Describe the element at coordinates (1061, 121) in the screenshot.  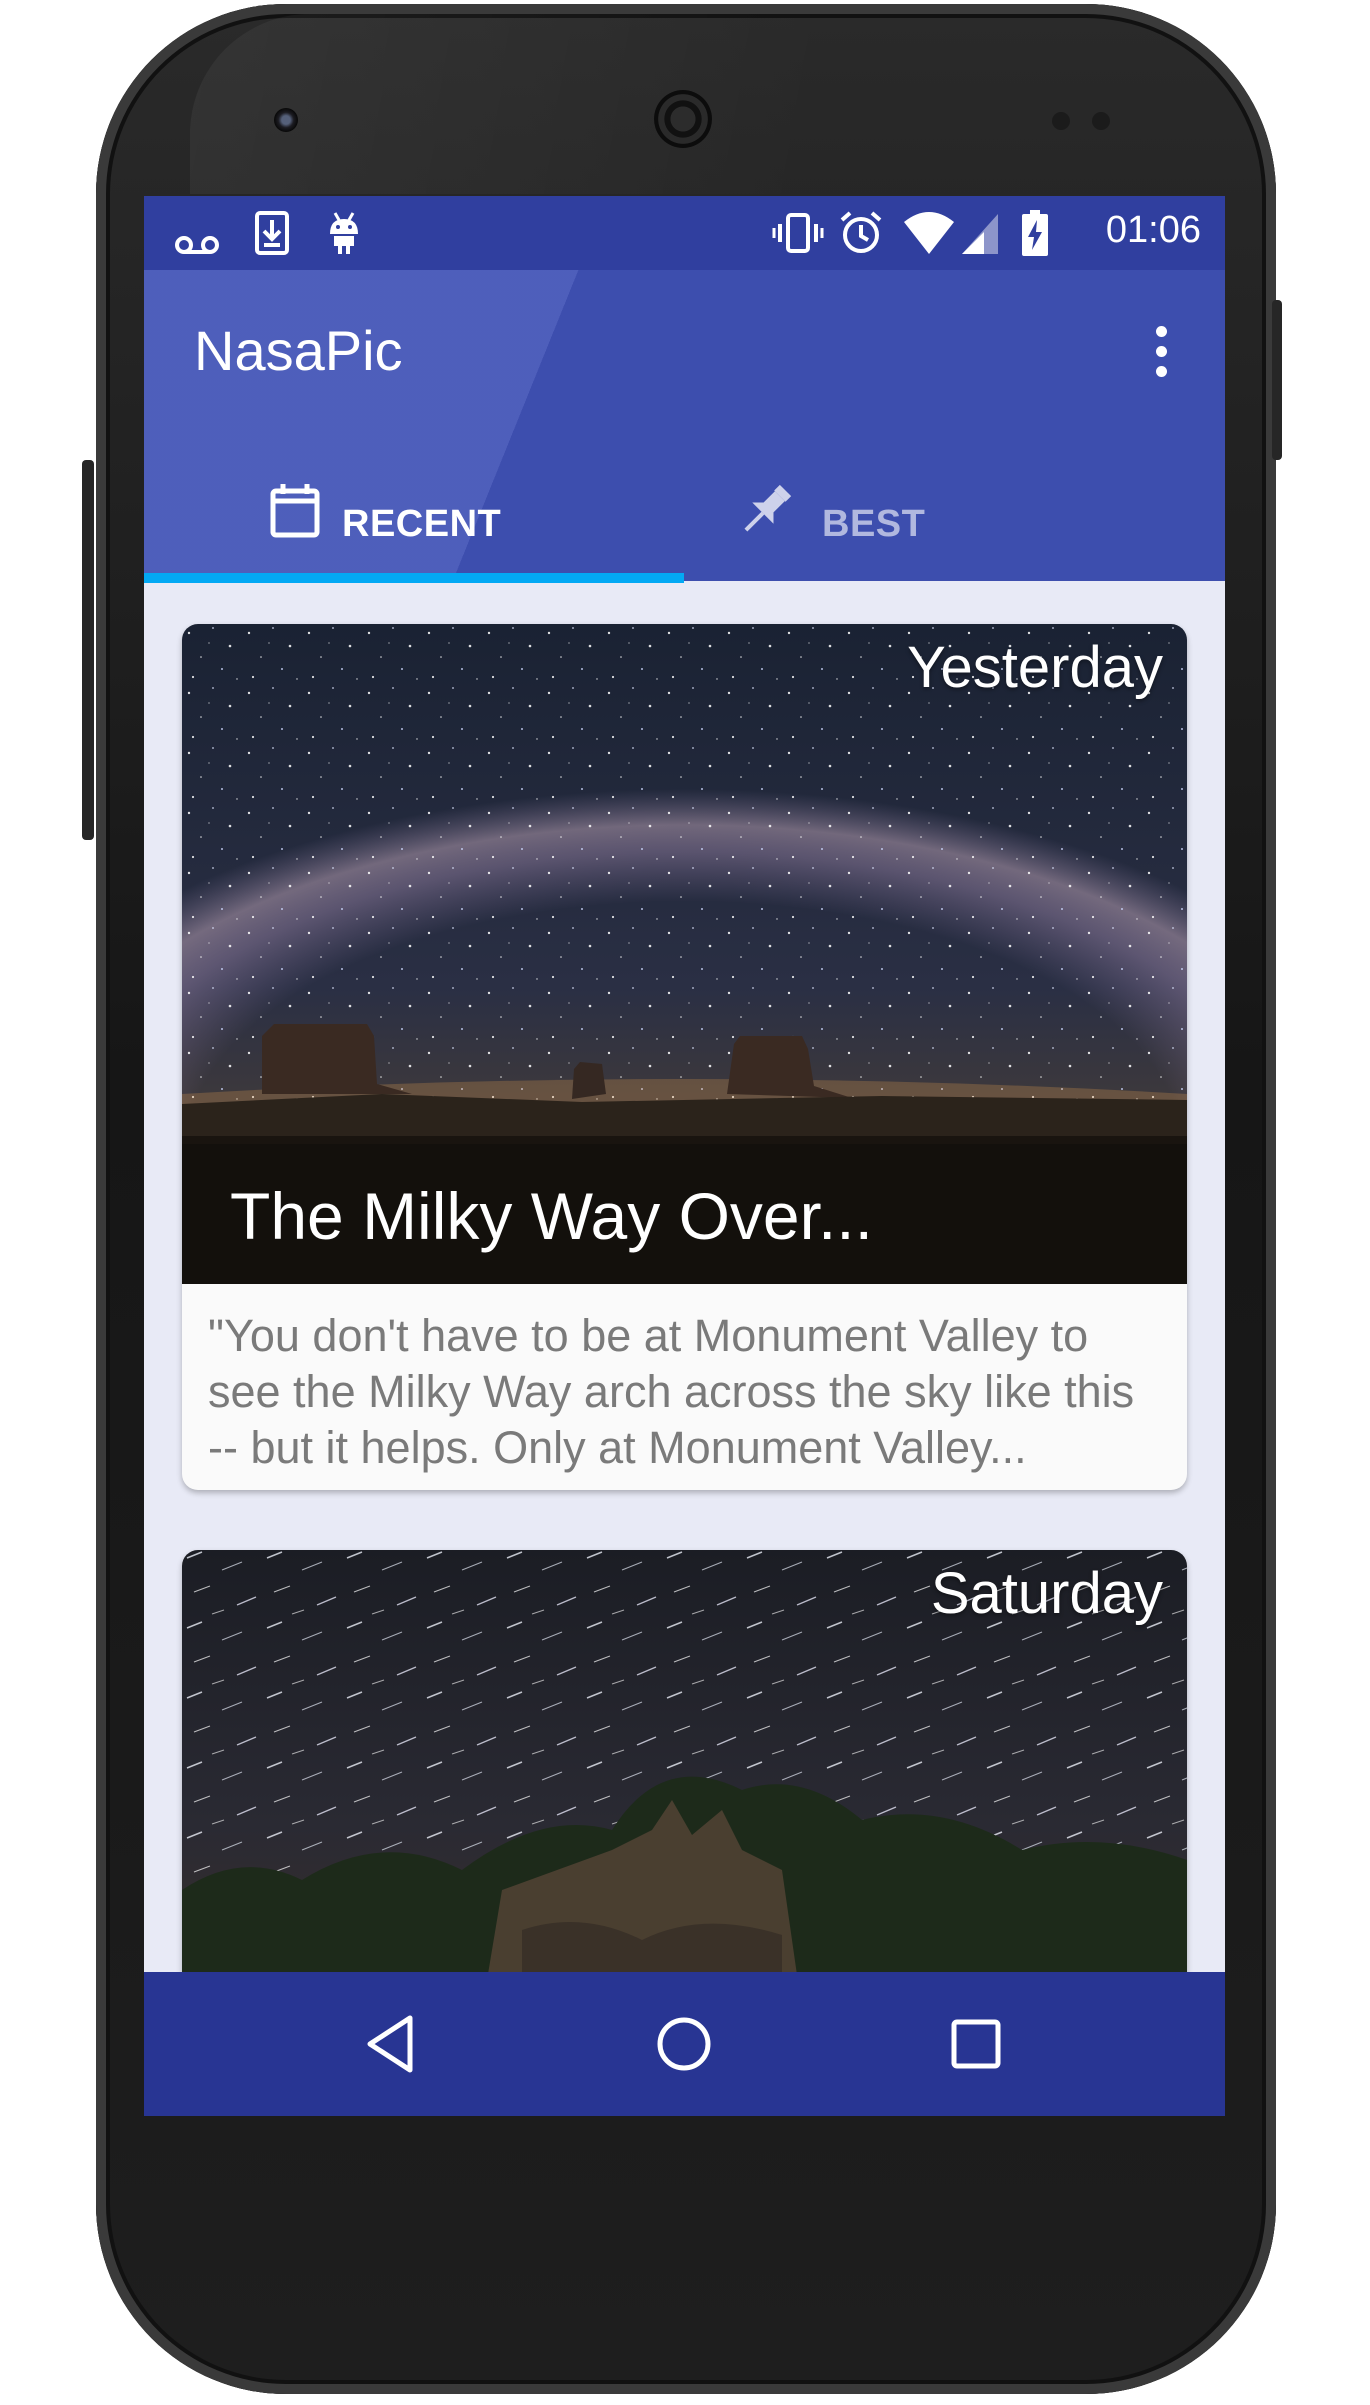
I see `proximity-sensor` at that location.